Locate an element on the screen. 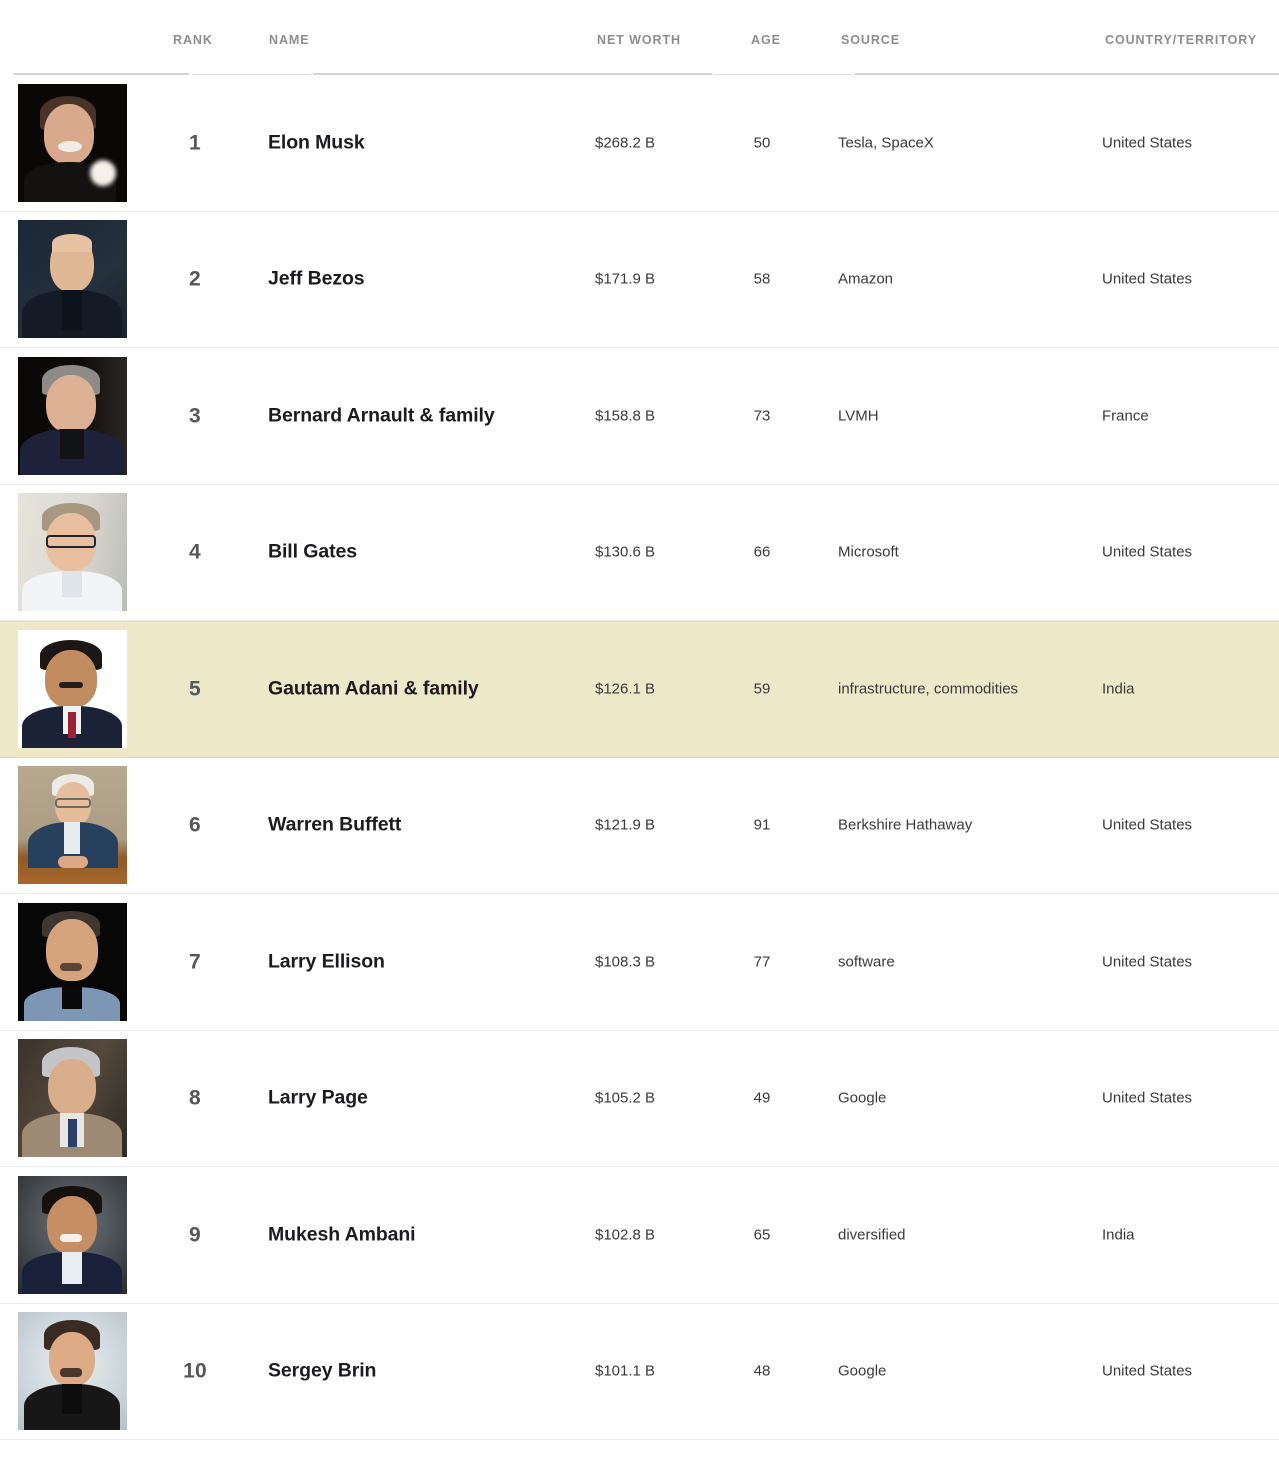 This screenshot has height=1468, width=1279. cell-source: diversified is located at coordinates (872, 1235).